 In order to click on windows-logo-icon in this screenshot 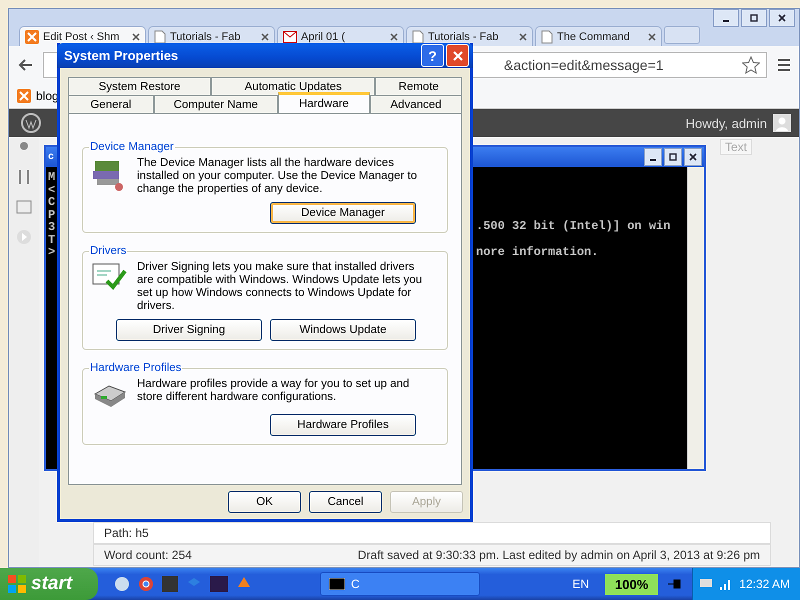, I will do `click(17, 584)`.